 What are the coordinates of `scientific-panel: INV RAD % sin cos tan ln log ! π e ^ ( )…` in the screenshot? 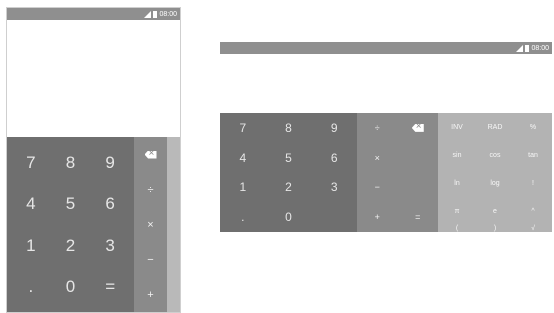 It's located at (495, 172).